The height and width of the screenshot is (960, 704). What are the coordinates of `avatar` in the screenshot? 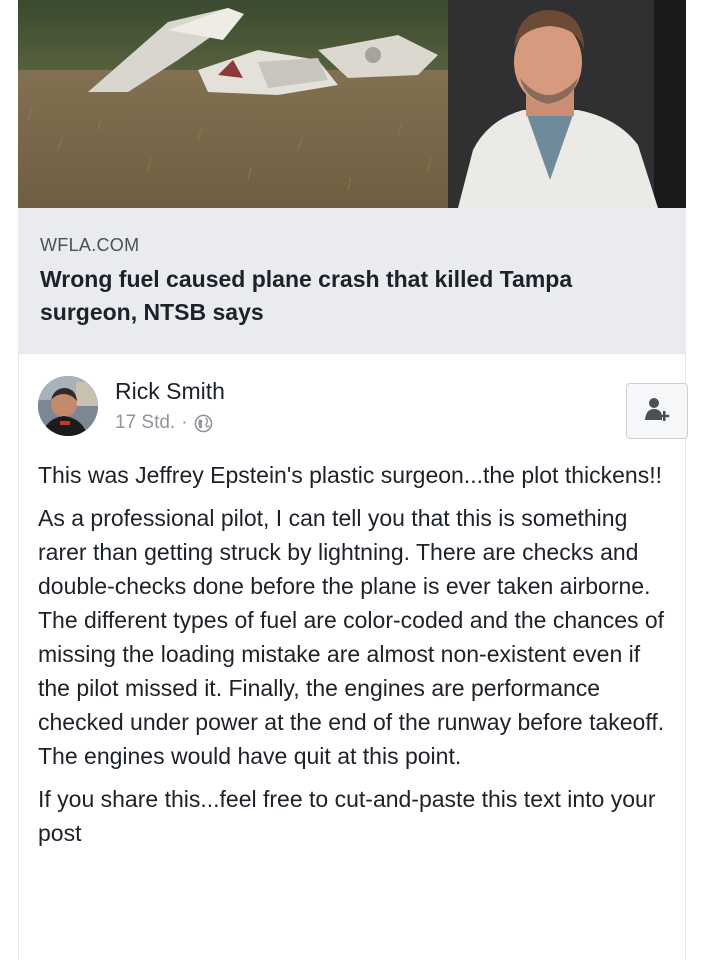 It's located at (68, 406).